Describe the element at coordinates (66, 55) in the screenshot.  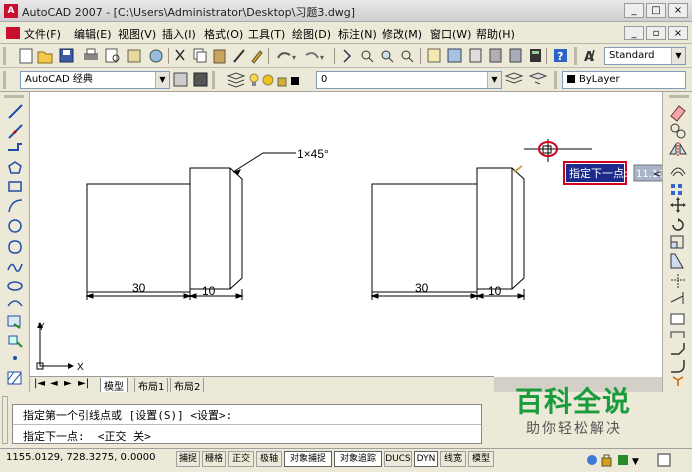
I see `save-icon` at that location.